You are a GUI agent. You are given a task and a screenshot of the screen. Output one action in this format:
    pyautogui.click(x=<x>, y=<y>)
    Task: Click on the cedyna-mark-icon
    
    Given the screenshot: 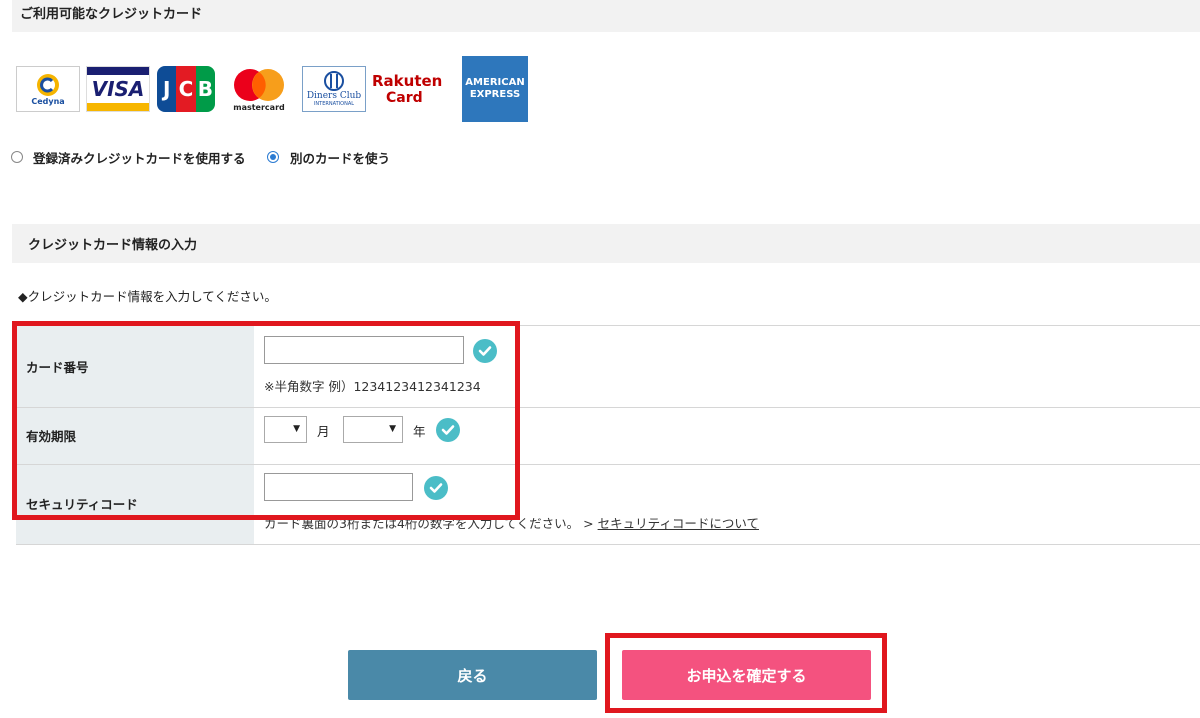 What is the action you would take?
    pyautogui.click(x=48, y=84)
    